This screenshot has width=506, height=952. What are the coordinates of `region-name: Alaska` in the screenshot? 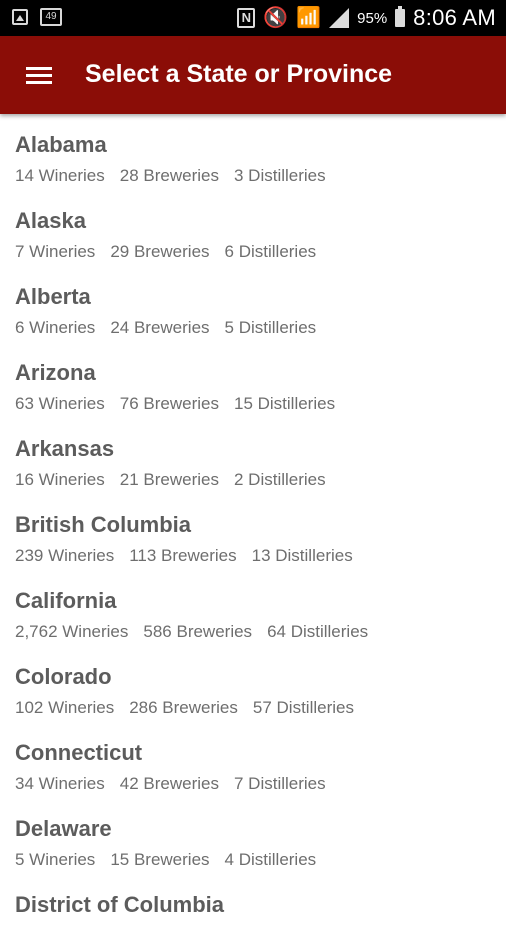 It's located at (50, 220).